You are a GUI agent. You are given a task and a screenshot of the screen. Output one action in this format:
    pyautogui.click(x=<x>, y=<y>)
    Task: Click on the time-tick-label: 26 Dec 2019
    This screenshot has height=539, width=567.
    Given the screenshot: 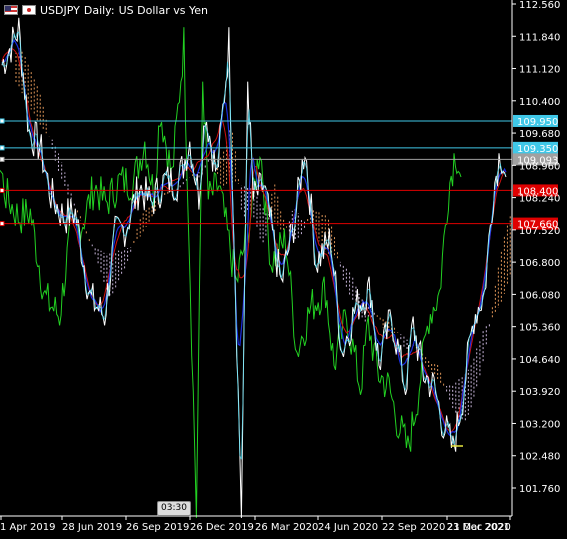 What is the action you would take?
    pyautogui.click(x=222, y=527)
    